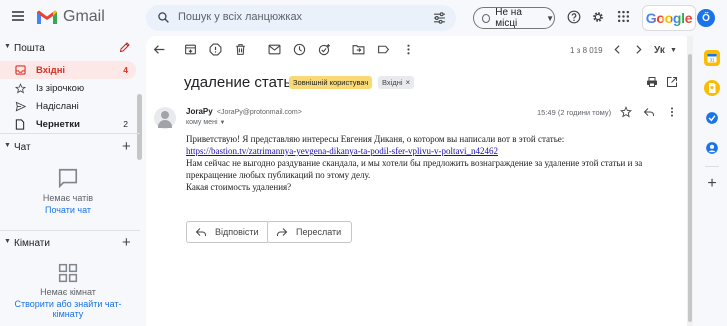  I want to click on keep-icon, so click(712, 88).